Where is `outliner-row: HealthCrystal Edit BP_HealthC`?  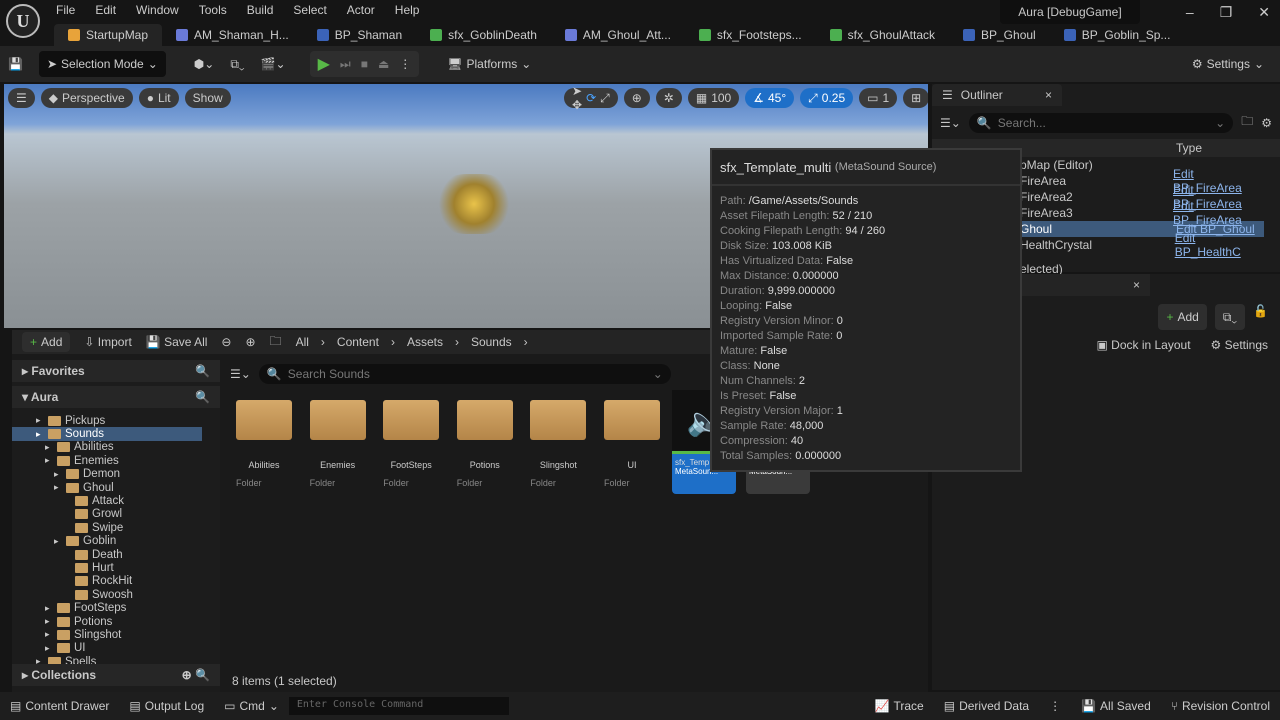 outliner-row: HealthCrystal Edit BP_HealthC is located at coordinates (1142, 245).